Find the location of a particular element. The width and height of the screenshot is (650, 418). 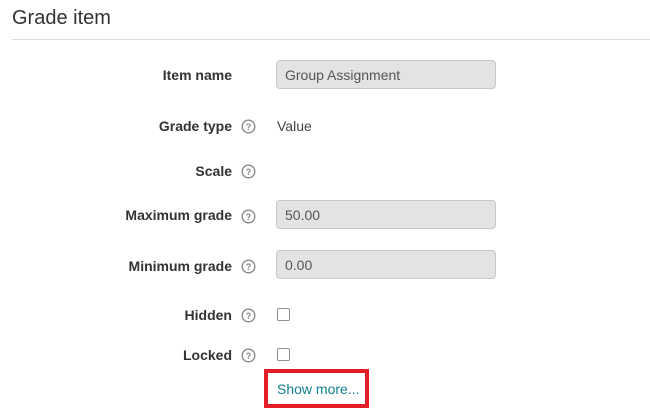

scale-label: Scale is located at coordinates (213, 171).